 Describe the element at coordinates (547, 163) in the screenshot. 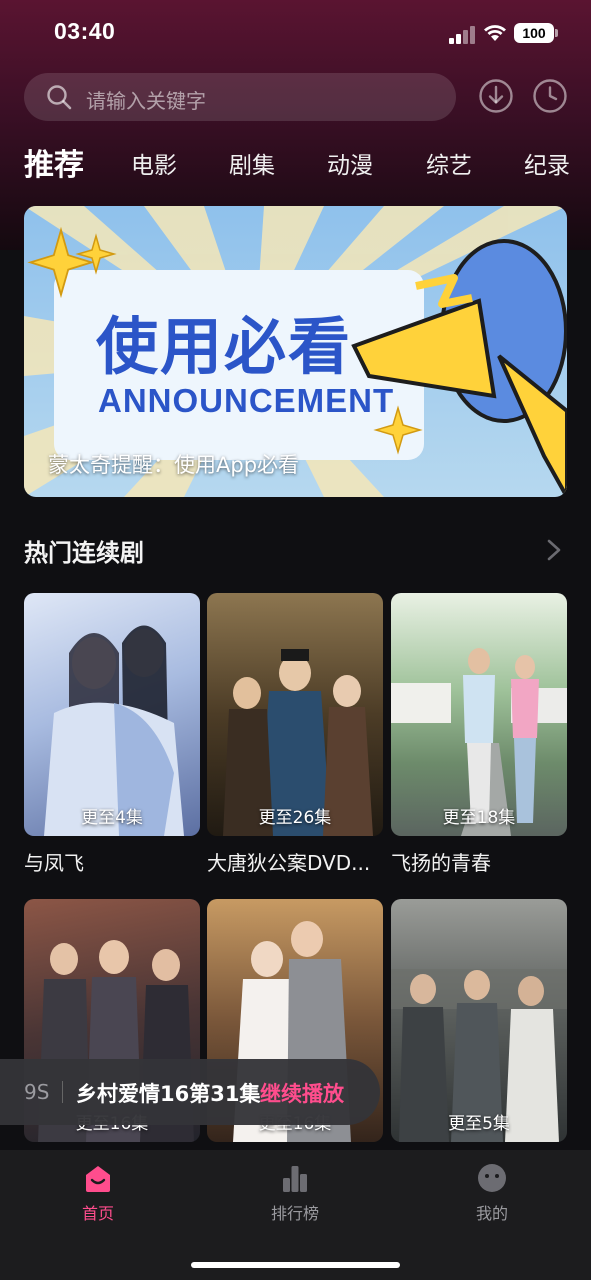

I see `tab-documentary: 纪录` at that location.